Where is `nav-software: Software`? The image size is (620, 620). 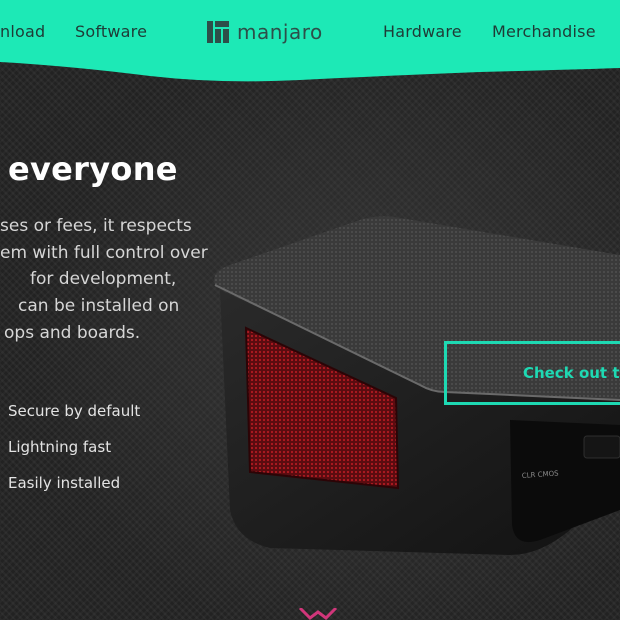
nav-software: Software is located at coordinates (111, 31).